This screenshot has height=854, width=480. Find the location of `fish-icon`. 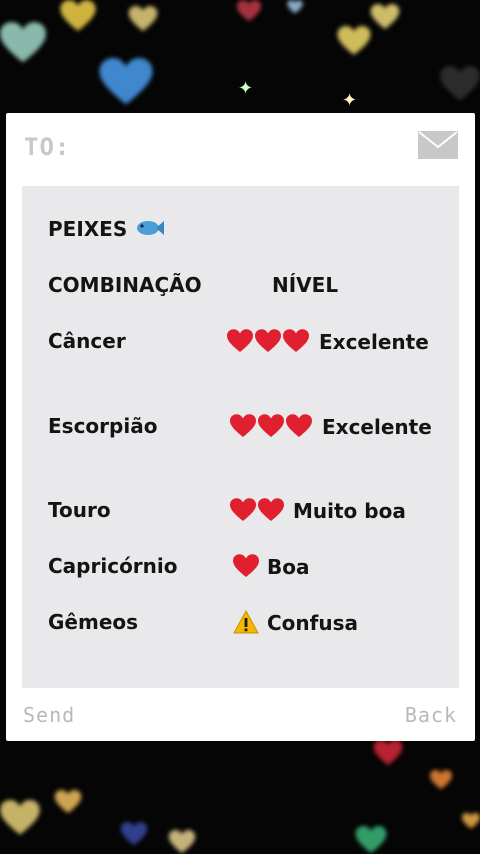

fish-icon is located at coordinates (150, 228).